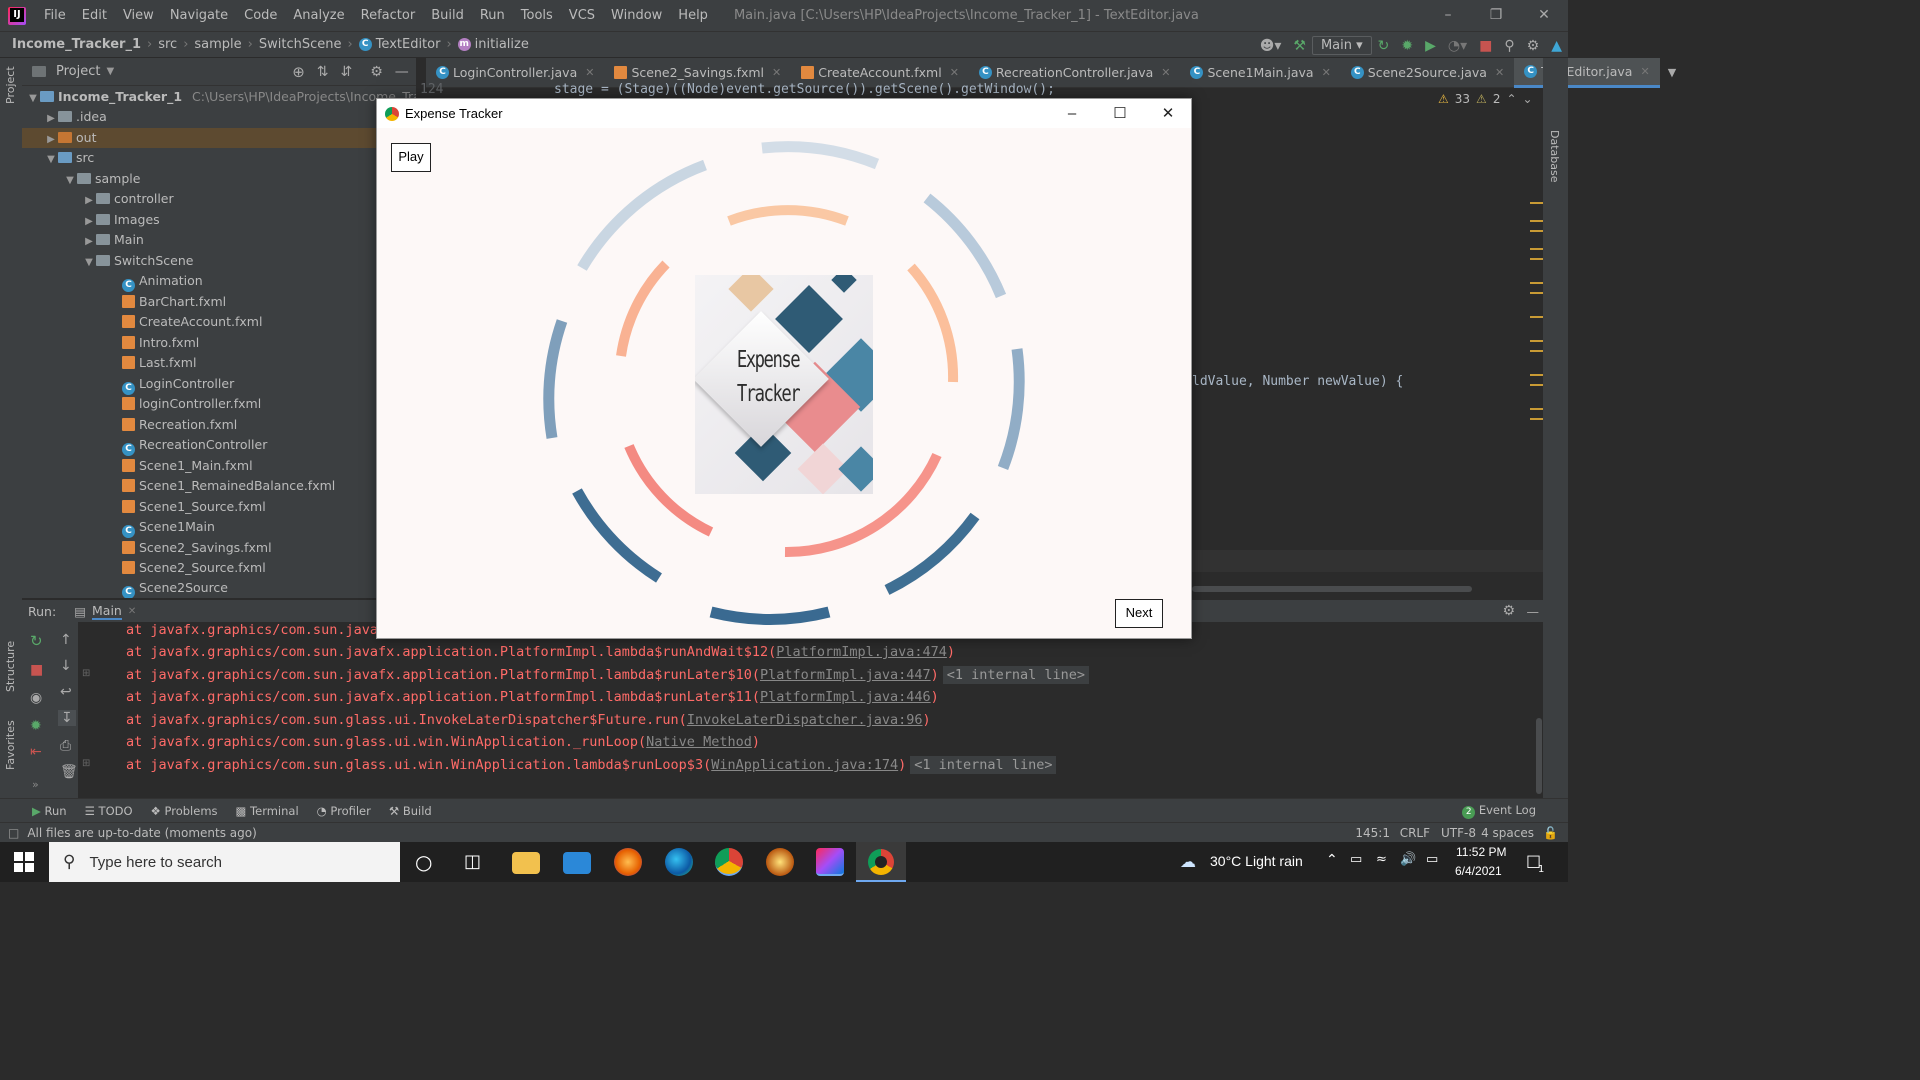 The image size is (1920, 1080). What do you see at coordinates (138, 15) in the screenshot?
I see `menu-view: View` at bounding box center [138, 15].